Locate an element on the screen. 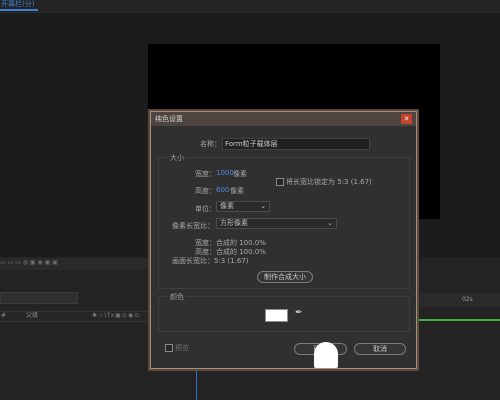  current-time-indicator is located at coordinates (196, 384).